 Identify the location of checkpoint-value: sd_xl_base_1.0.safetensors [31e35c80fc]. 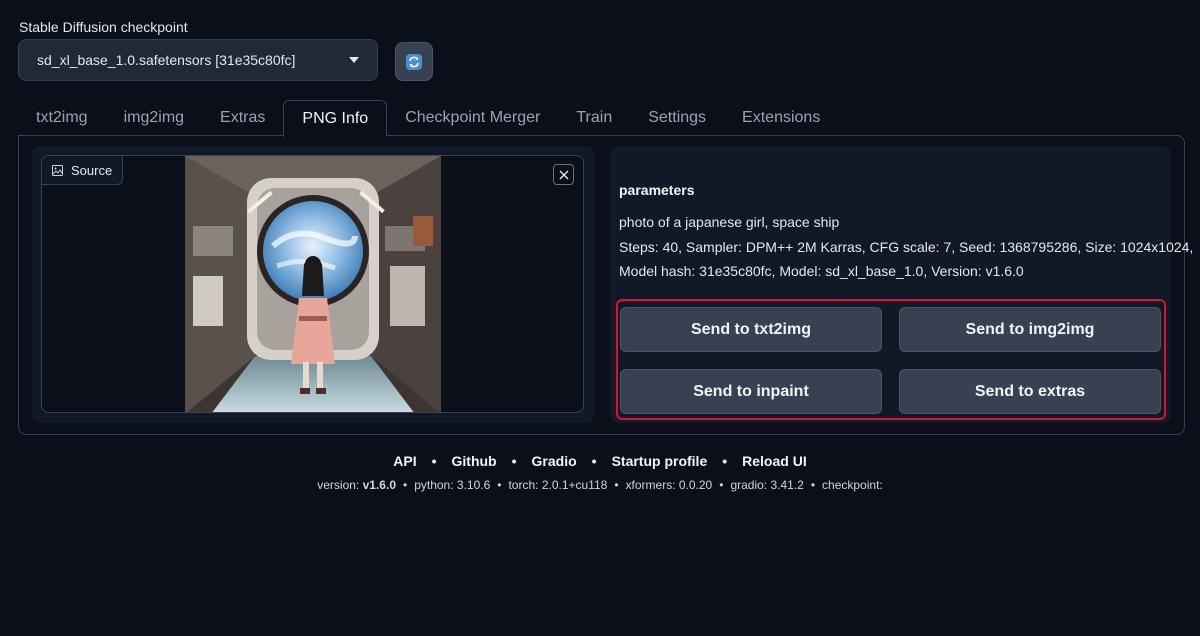
(166, 60).